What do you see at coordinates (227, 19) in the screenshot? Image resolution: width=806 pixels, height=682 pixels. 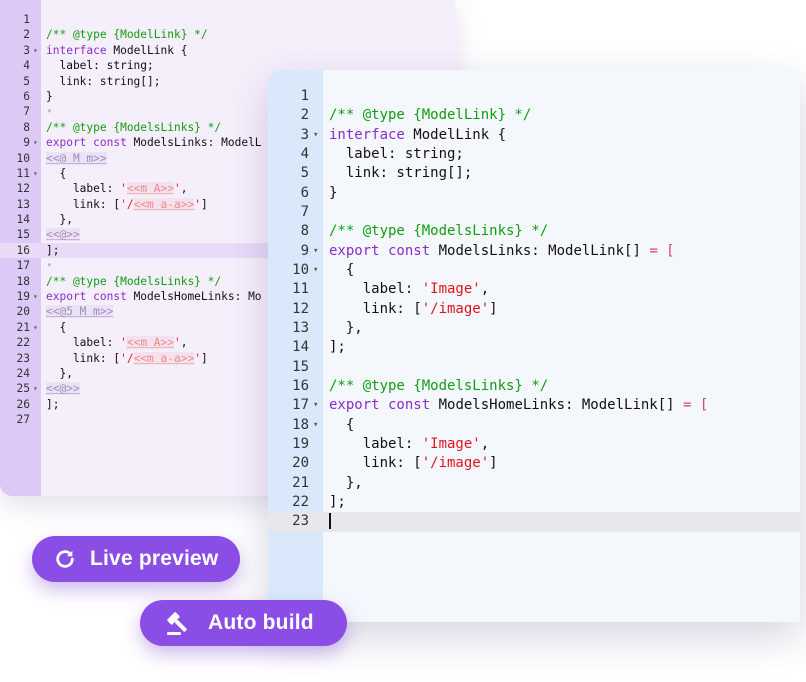 I see `template-code-line: 1` at bounding box center [227, 19].